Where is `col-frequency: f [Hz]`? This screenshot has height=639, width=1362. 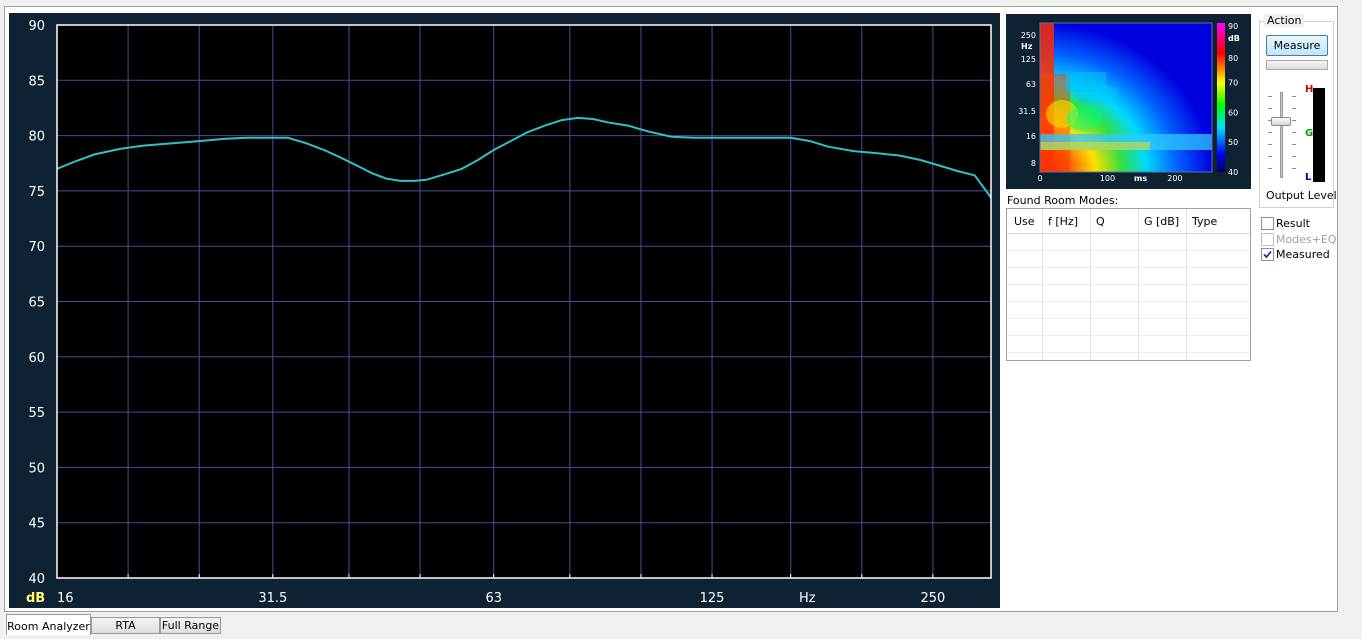 col-frequency: f [Hz] is located at coordinates (1063, 221).